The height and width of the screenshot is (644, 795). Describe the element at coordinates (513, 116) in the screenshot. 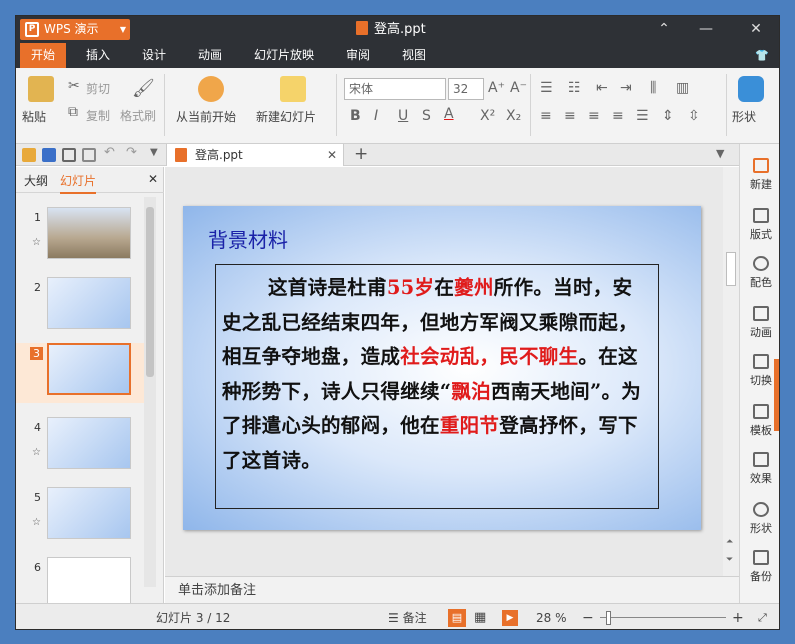

I see `subscript-icon: X₂` at that location.